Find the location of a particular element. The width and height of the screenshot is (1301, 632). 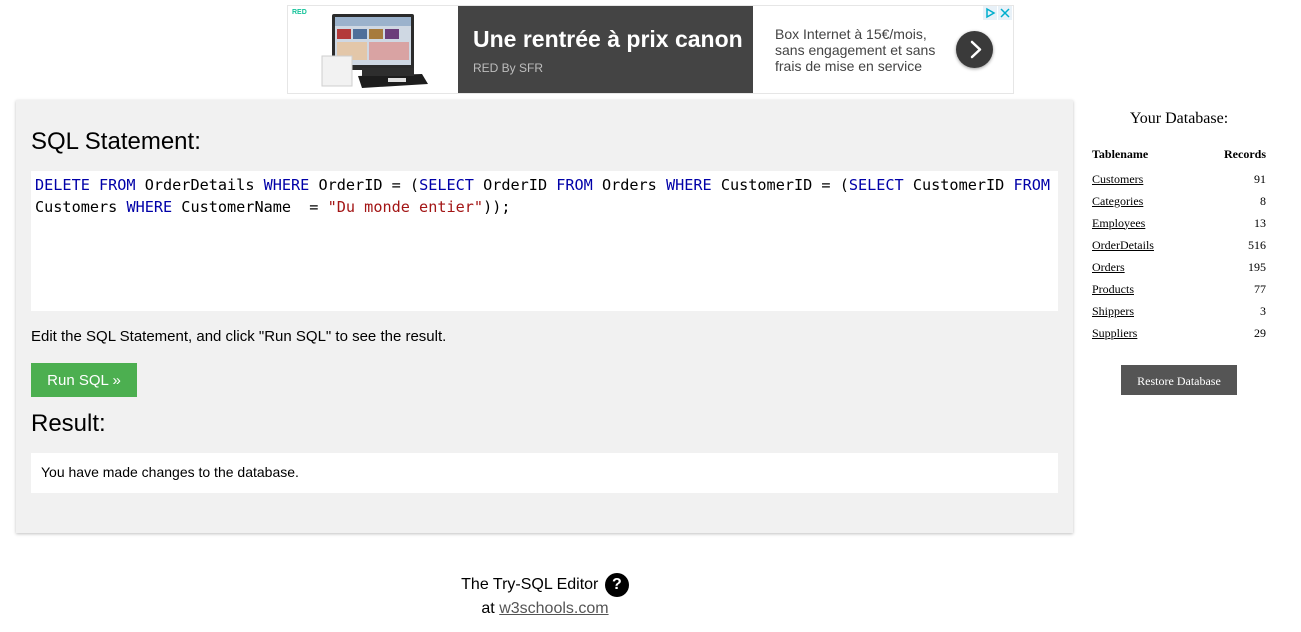

record-count: 29 is located at coordinates (1260, 332).